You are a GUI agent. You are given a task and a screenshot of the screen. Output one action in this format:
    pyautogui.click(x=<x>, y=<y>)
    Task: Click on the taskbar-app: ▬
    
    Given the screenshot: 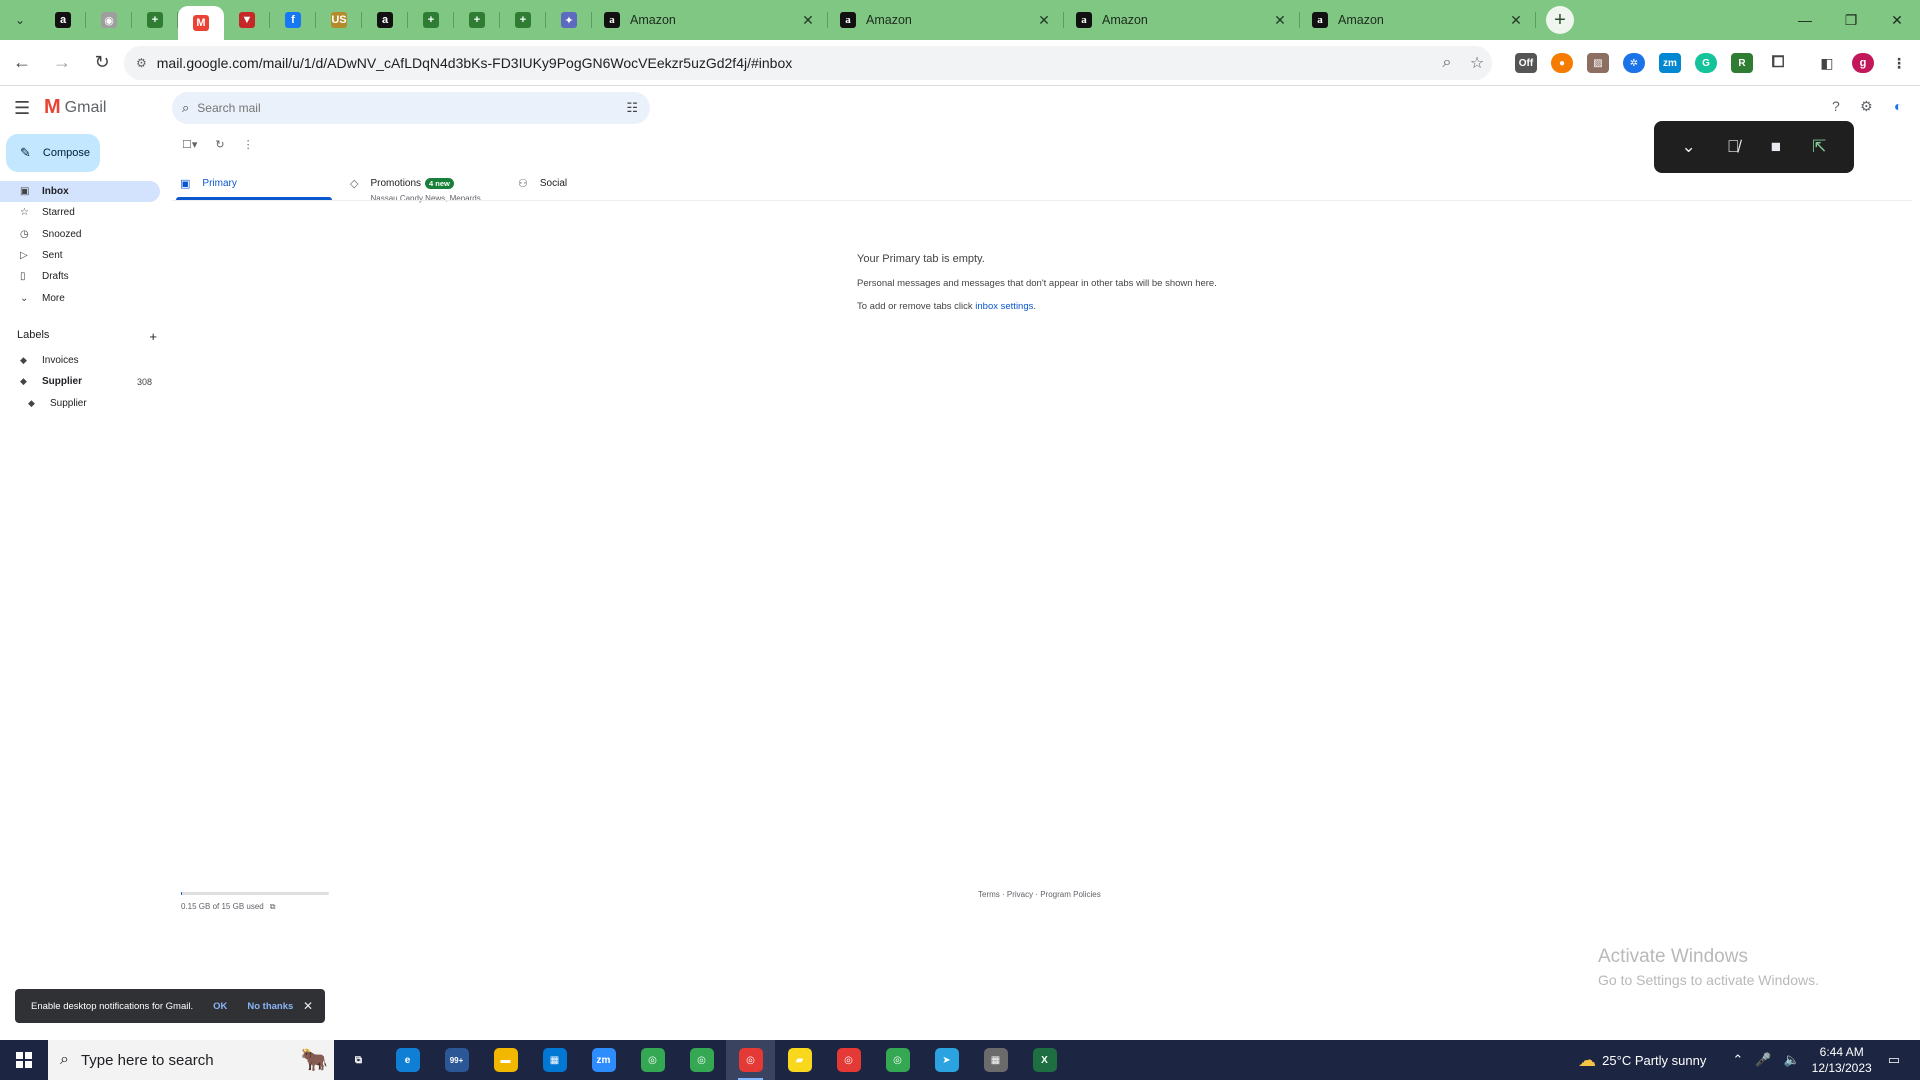 What is the action you would take?
    pyautogui.click(x=505, y=1060)
    